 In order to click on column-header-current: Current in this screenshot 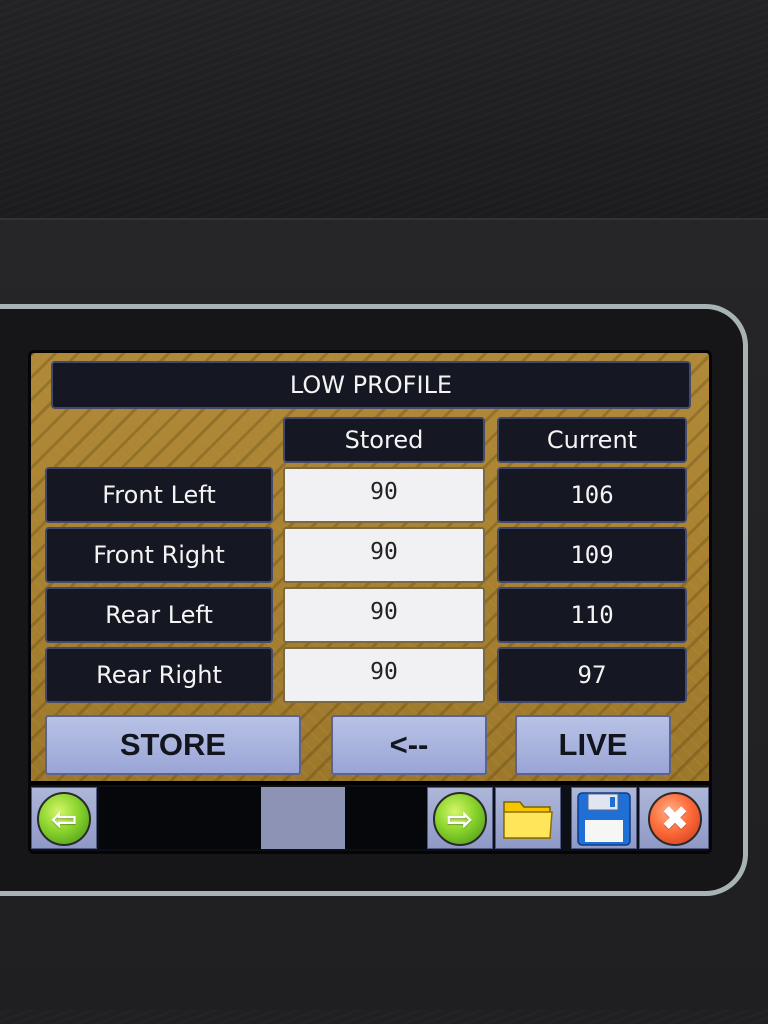, I will do `click(592, 440)`.